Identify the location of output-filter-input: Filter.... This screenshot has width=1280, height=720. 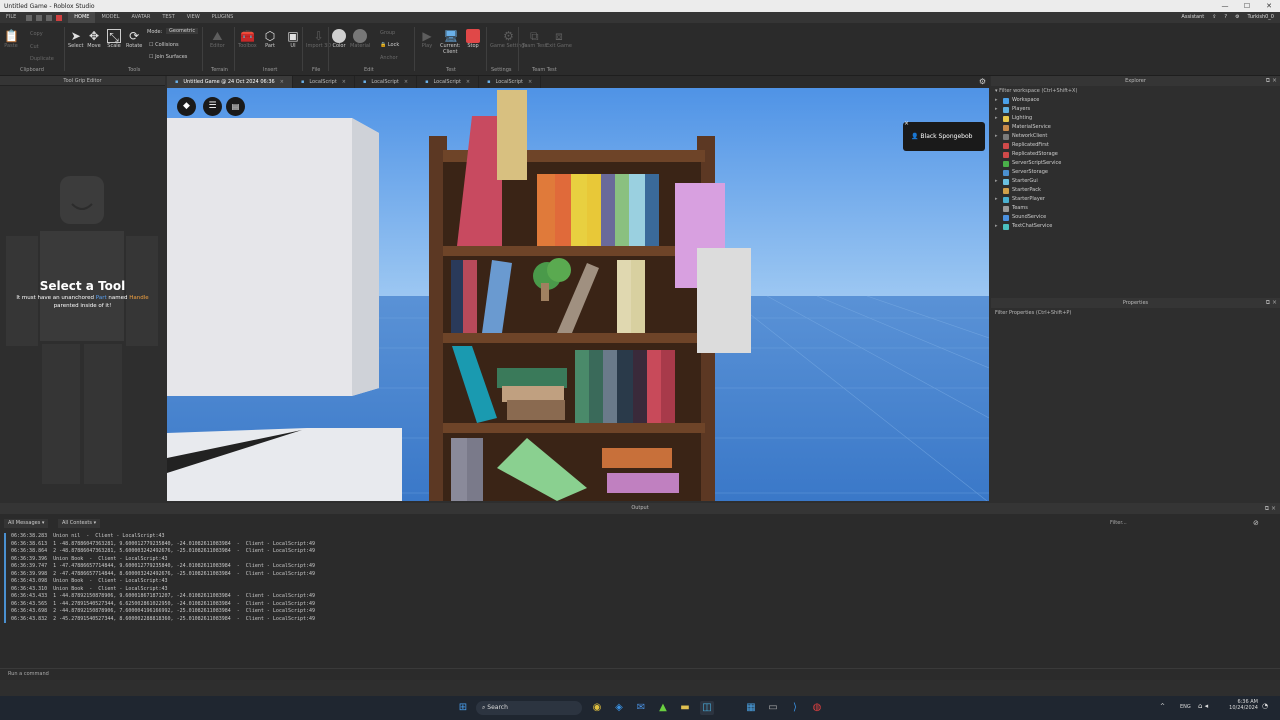
(1177, 523).